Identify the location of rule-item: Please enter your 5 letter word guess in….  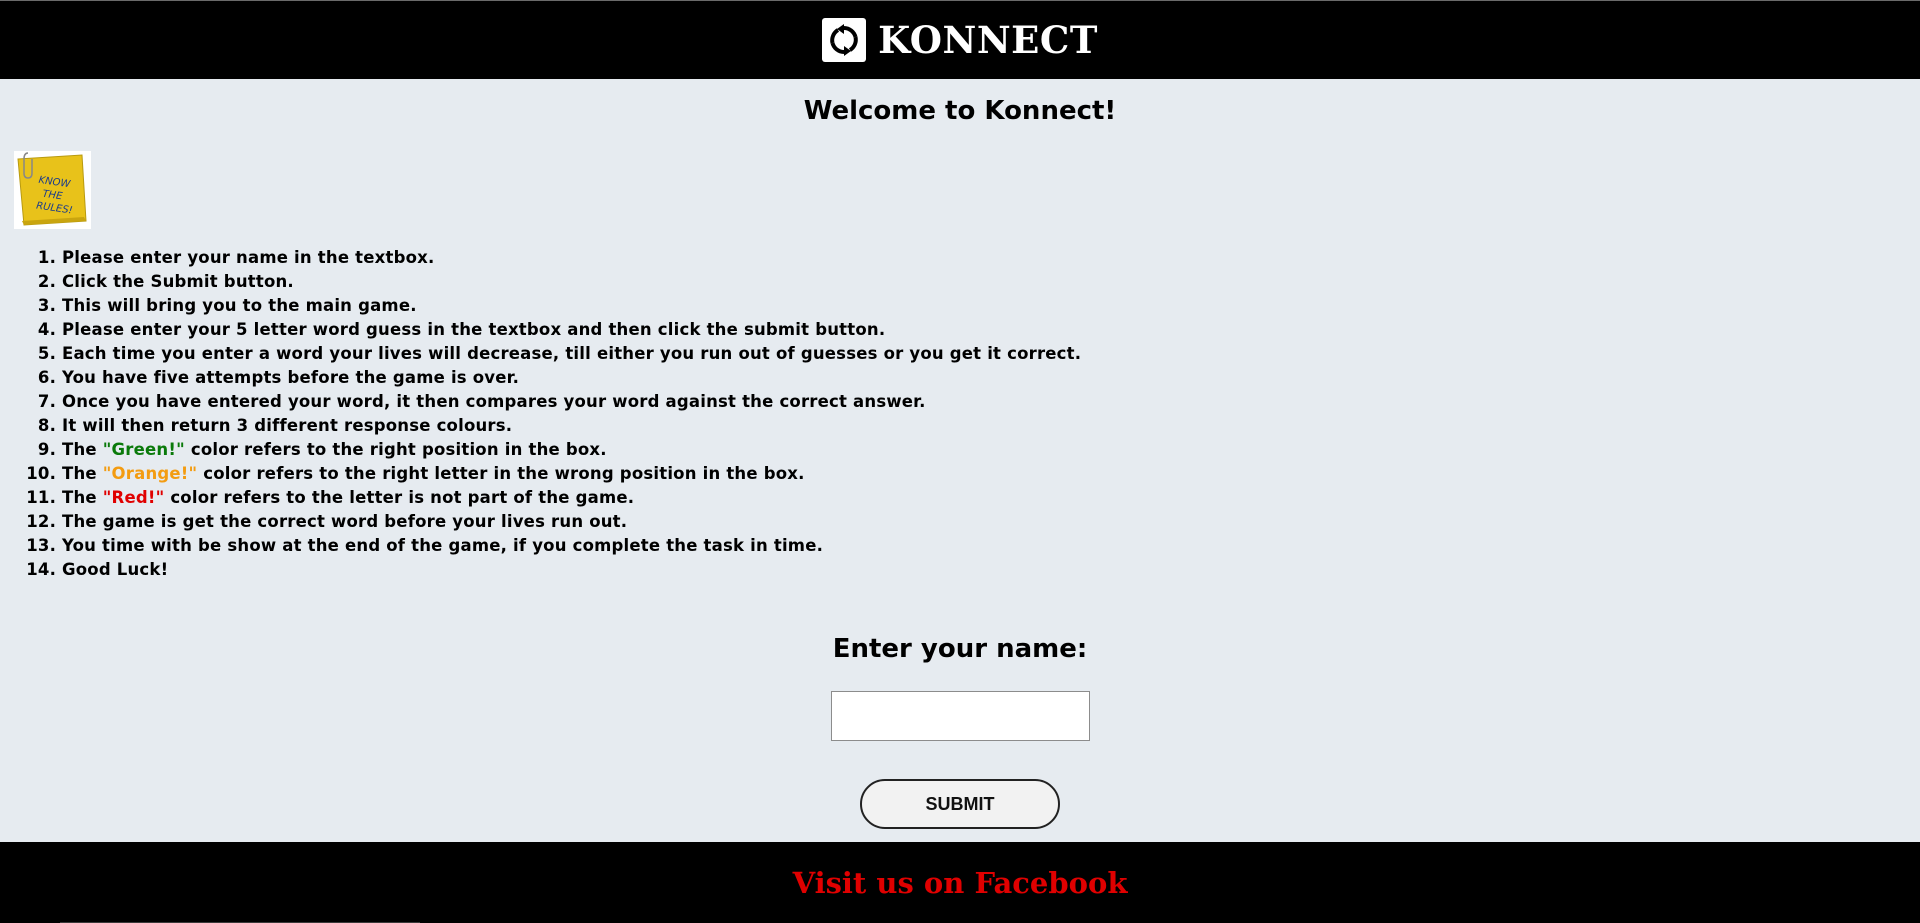
(571, 330).